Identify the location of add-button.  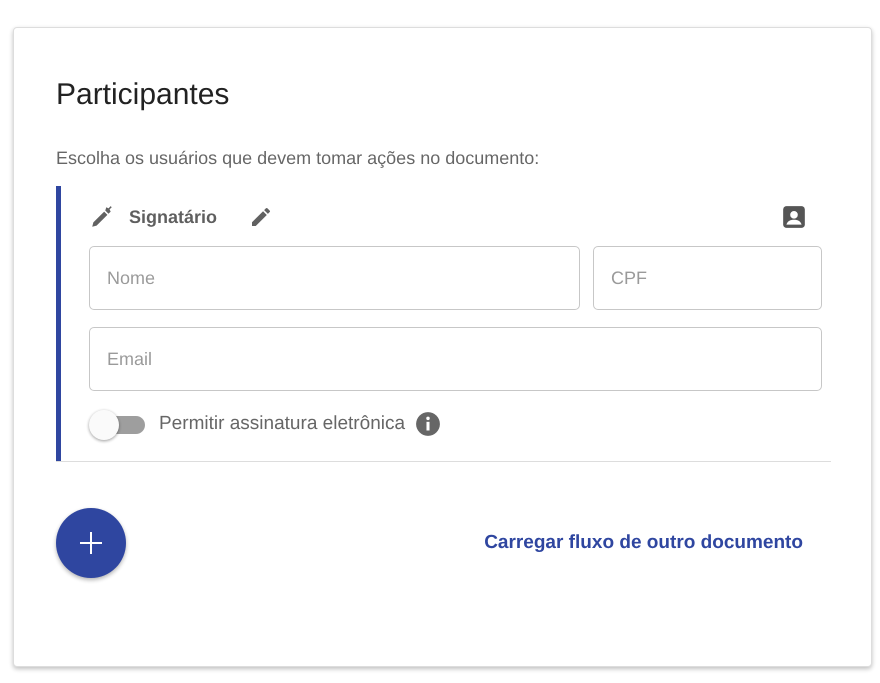
(91, 543).